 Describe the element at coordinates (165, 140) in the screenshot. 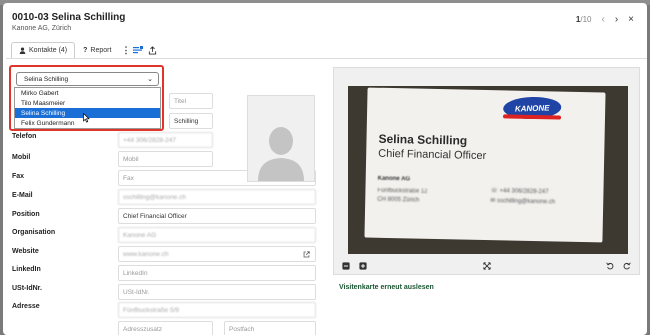

I see `telefon-field: +44 306/2828-247` at that location.